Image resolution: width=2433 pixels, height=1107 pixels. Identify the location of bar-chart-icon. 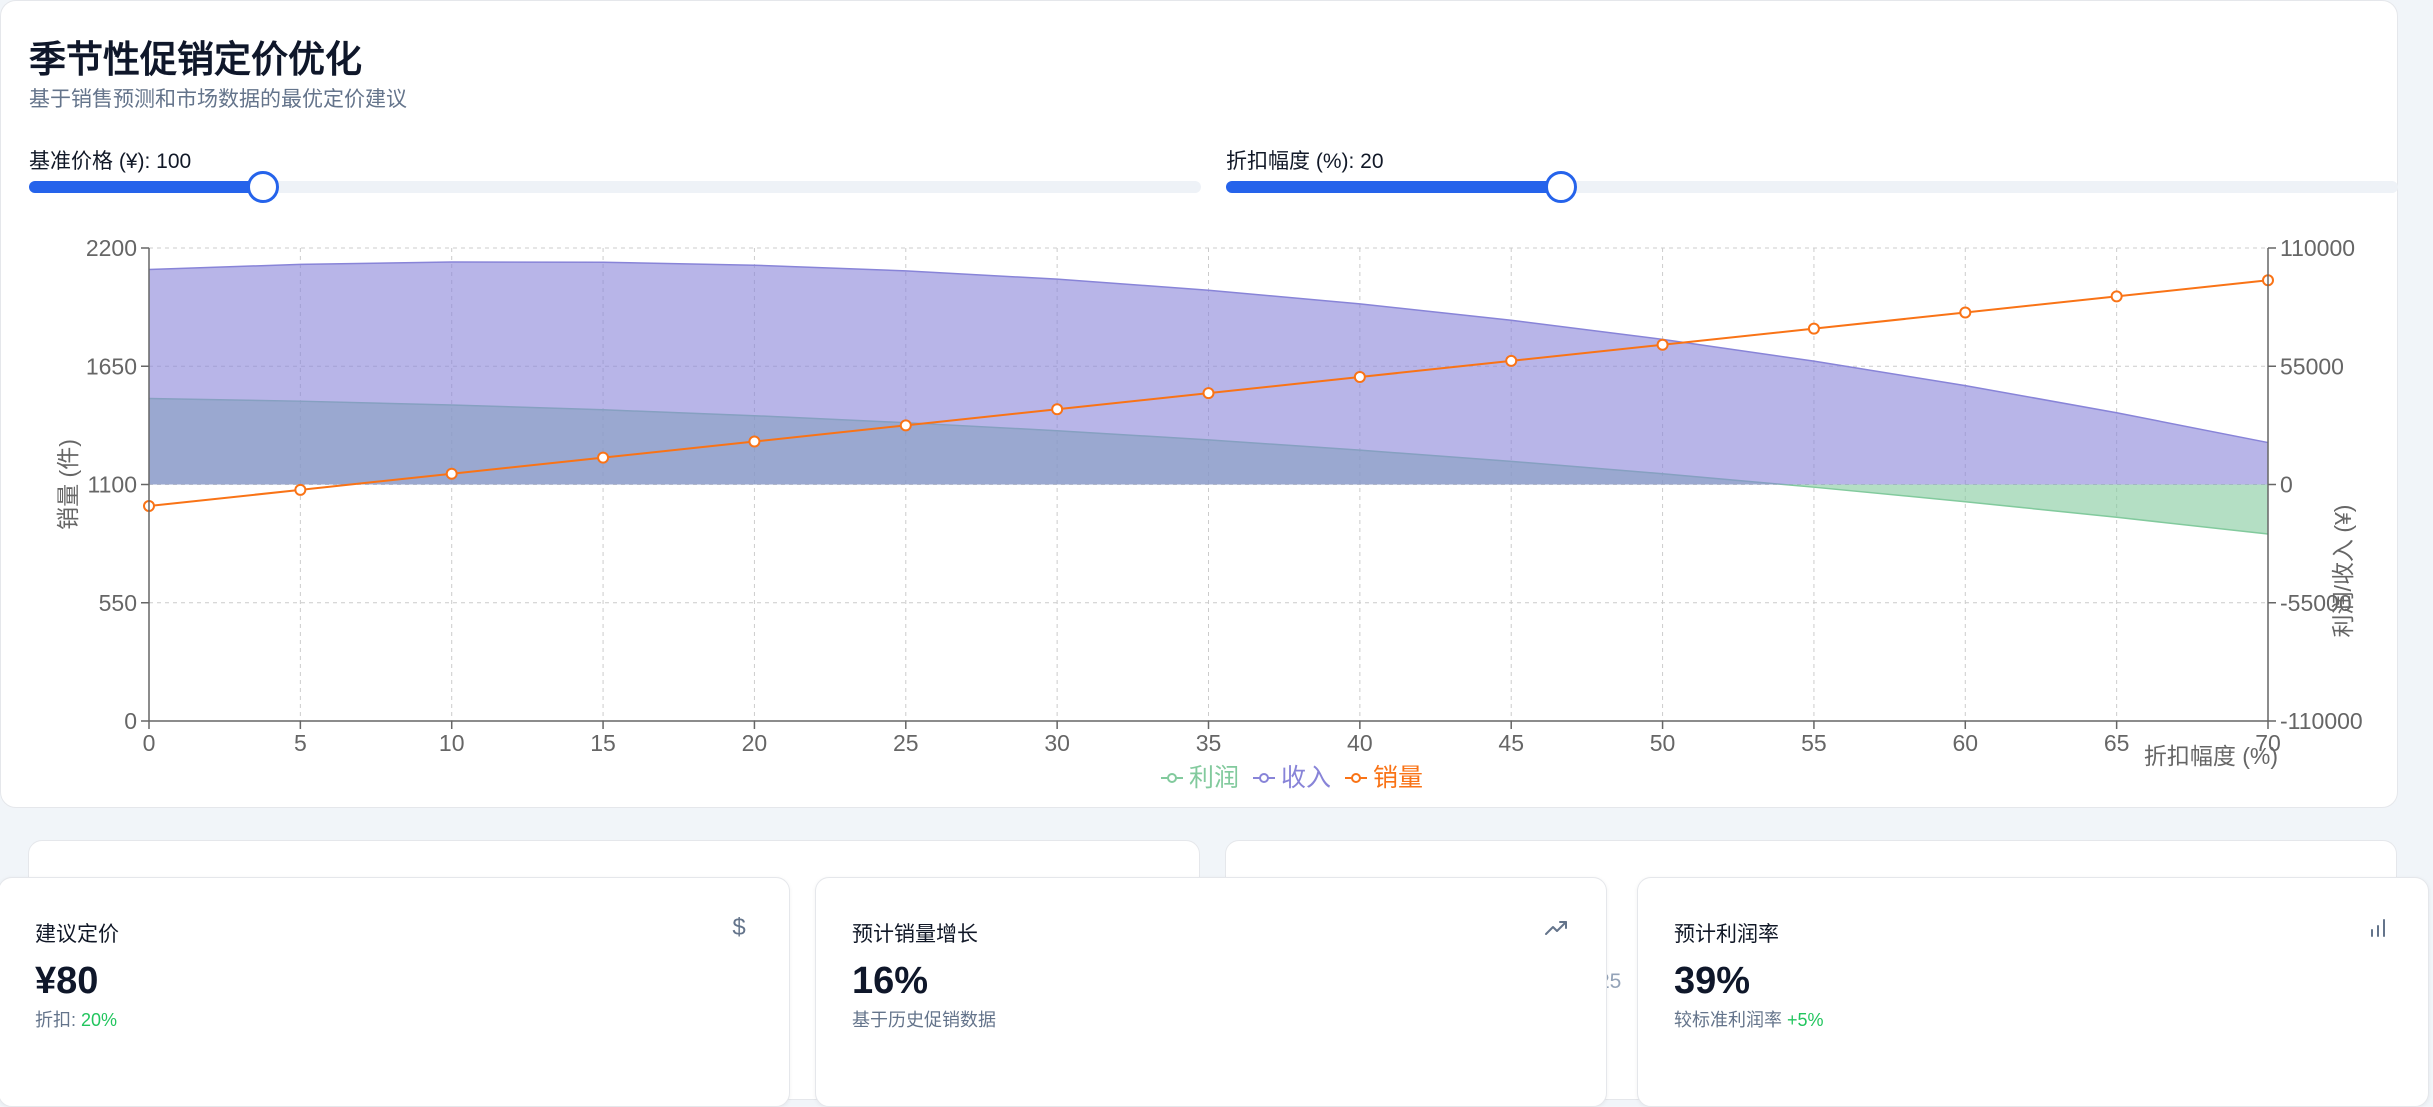
(2378, 928).